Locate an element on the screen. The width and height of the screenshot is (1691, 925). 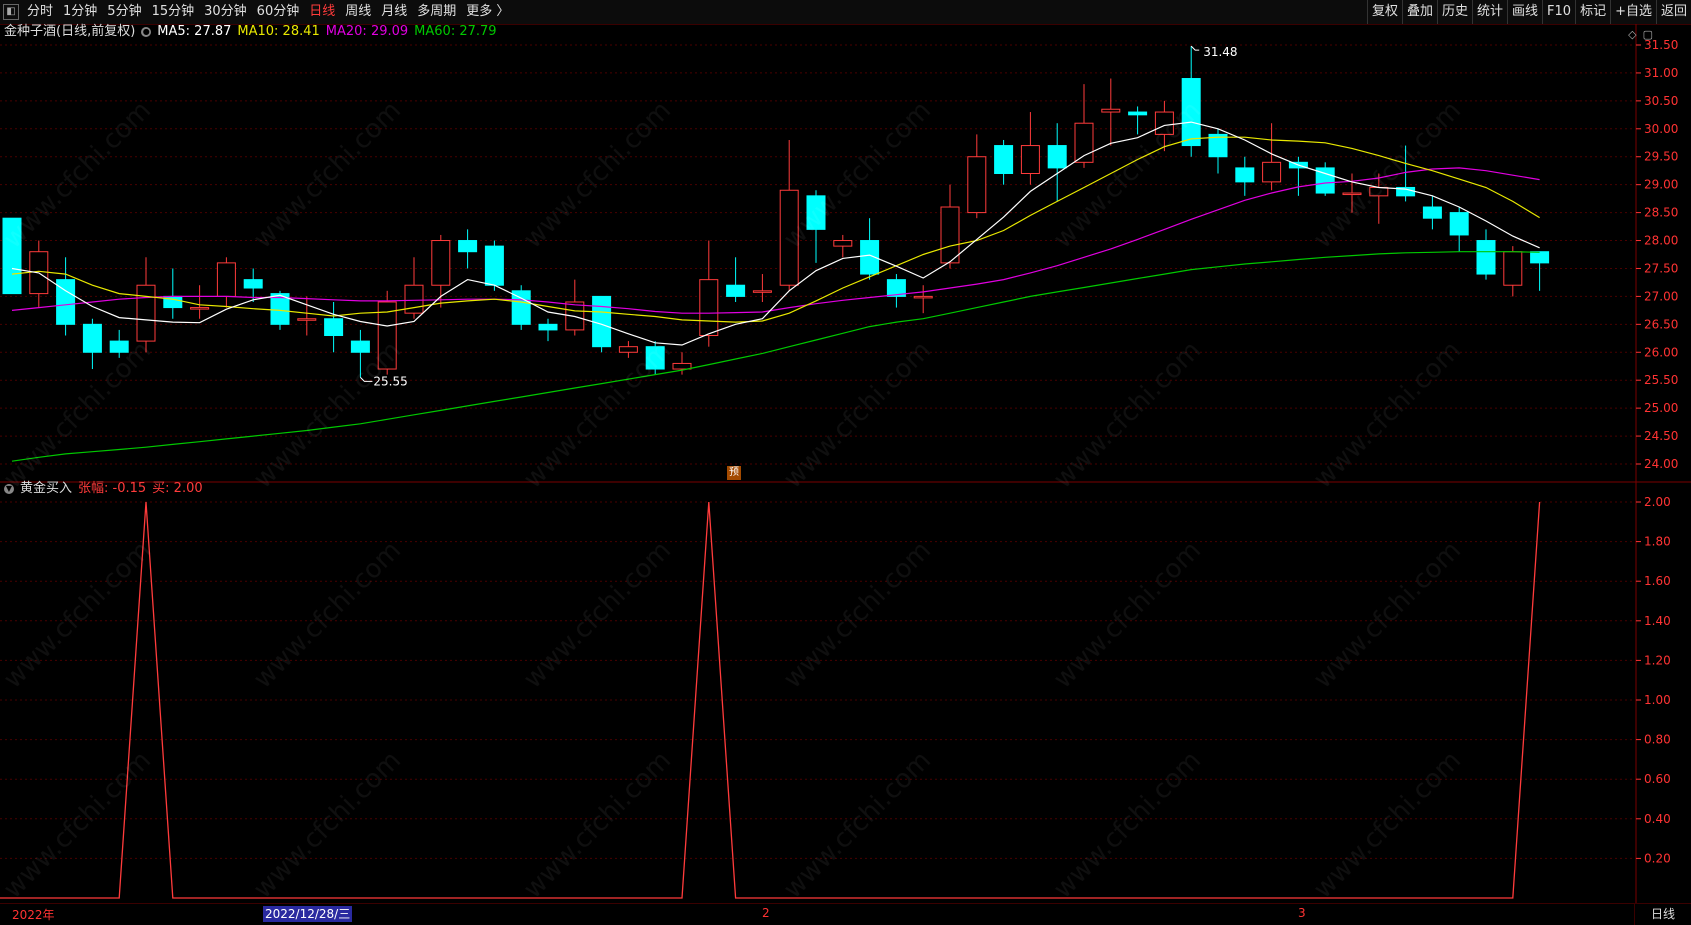
y-tick-label: 24.00 is located at coordinates (1661, 464).